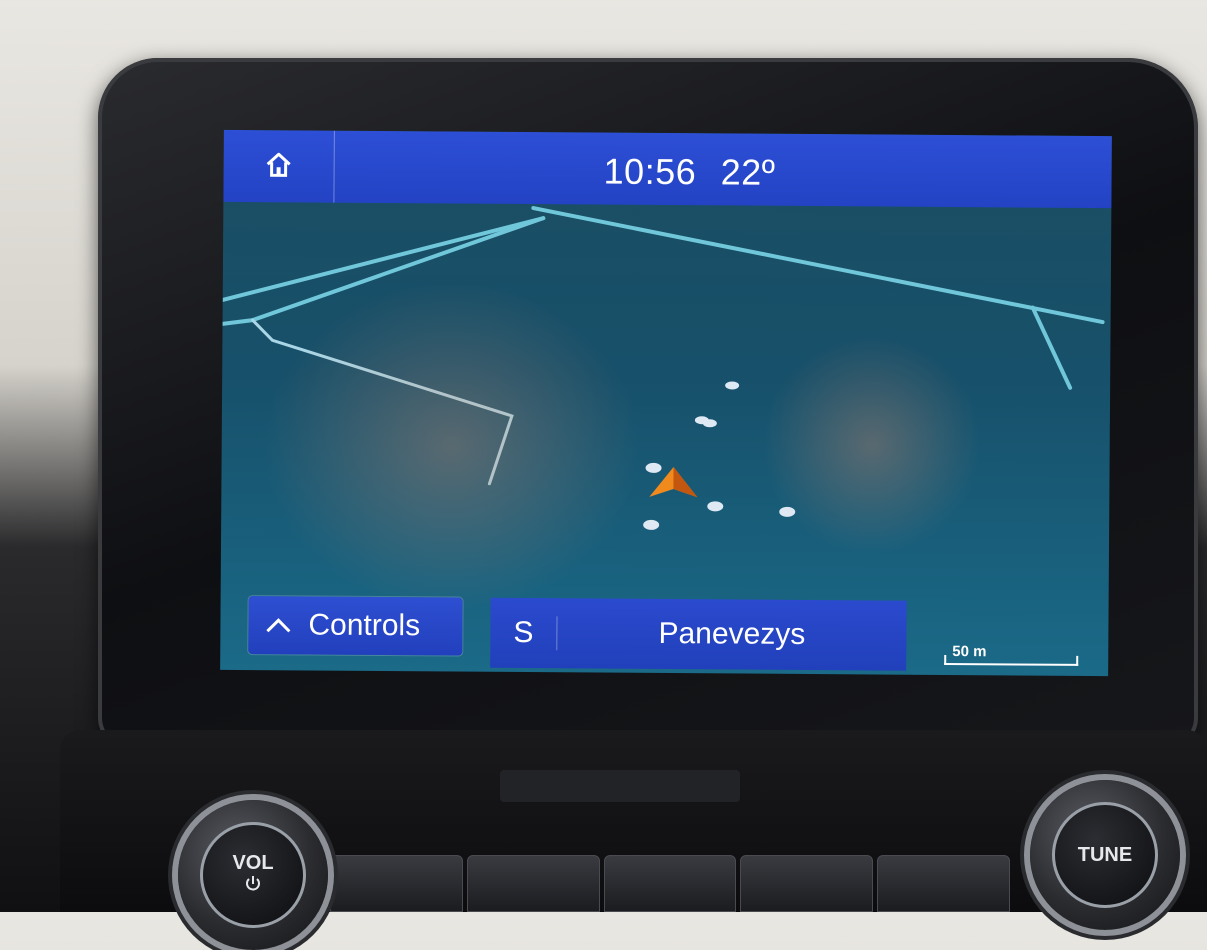 This screenshot has width=1207, height=950. I want to click on tune-knob: TUNE, so click(1105, 855).